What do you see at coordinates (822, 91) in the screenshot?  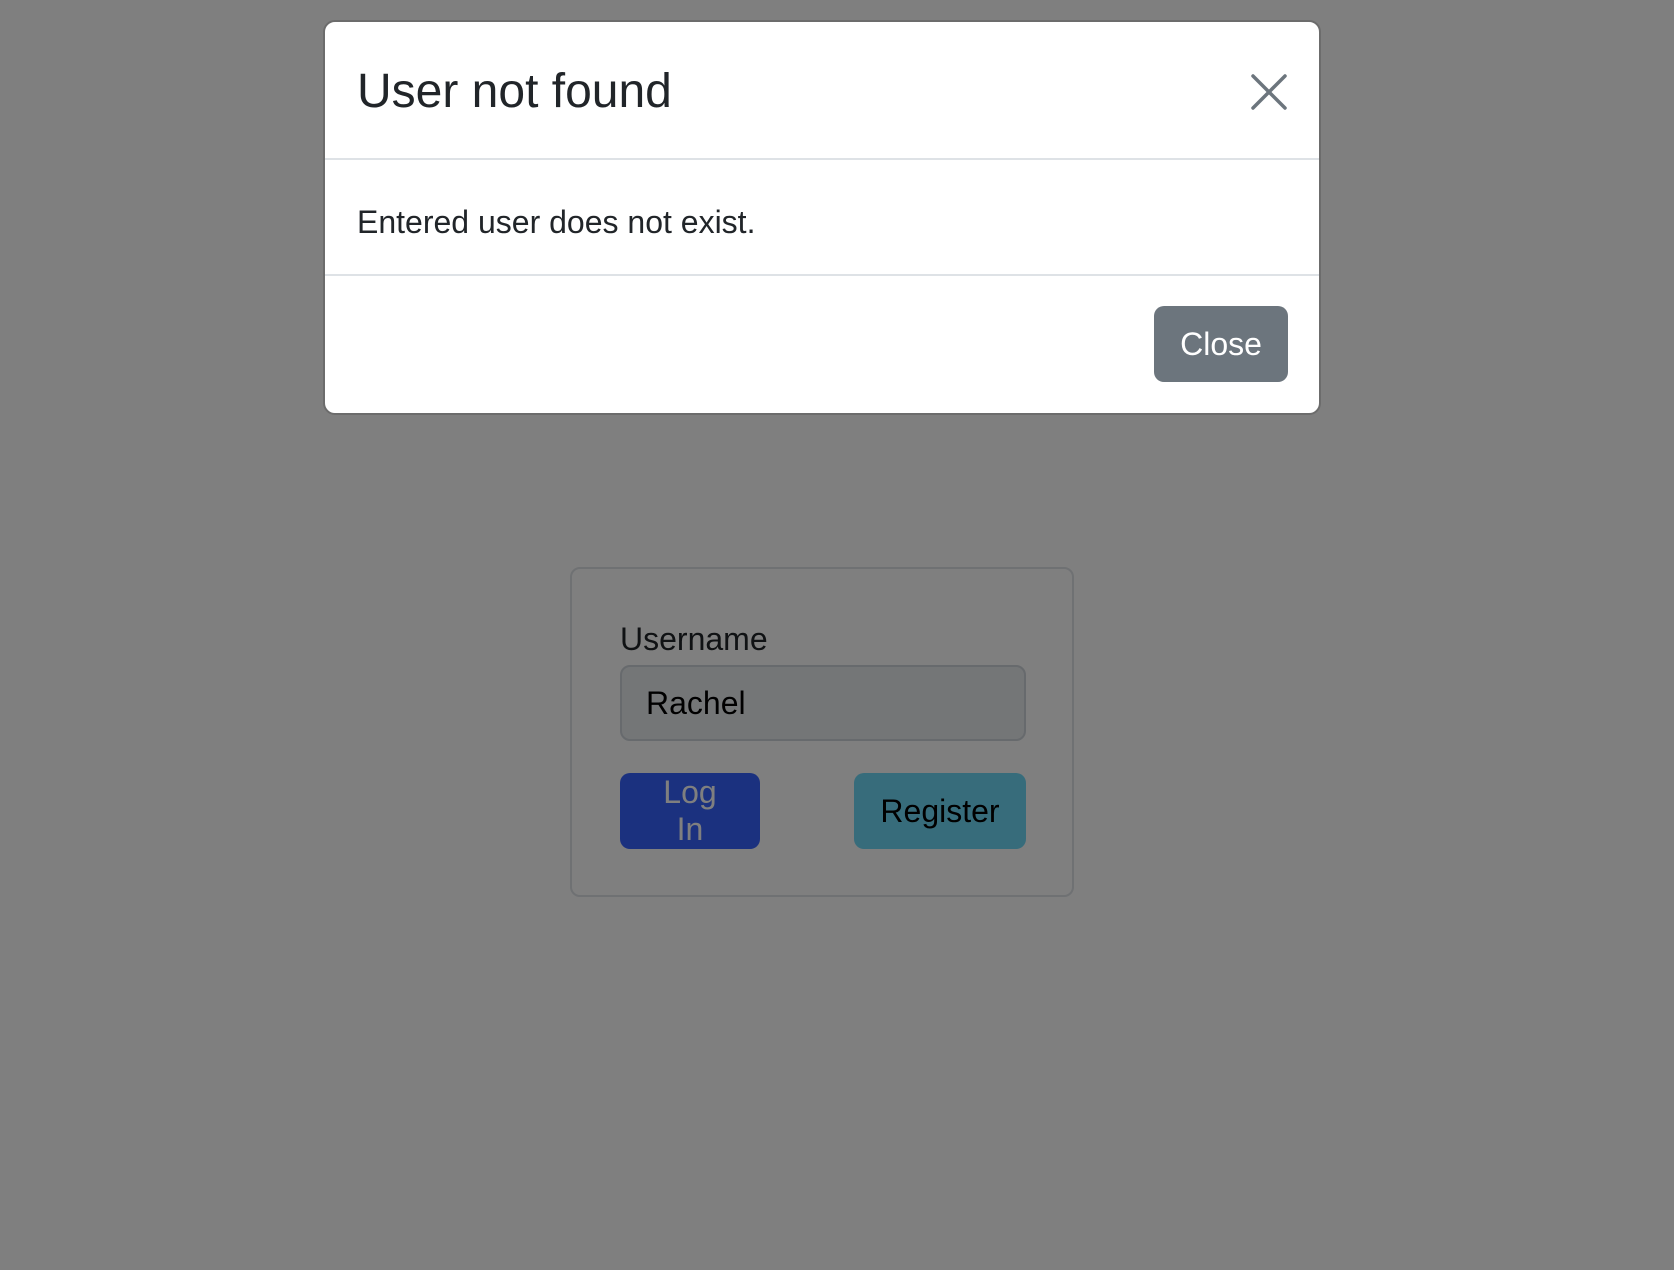 I see `modal-header: User not found` at bounding box center [822, 91].